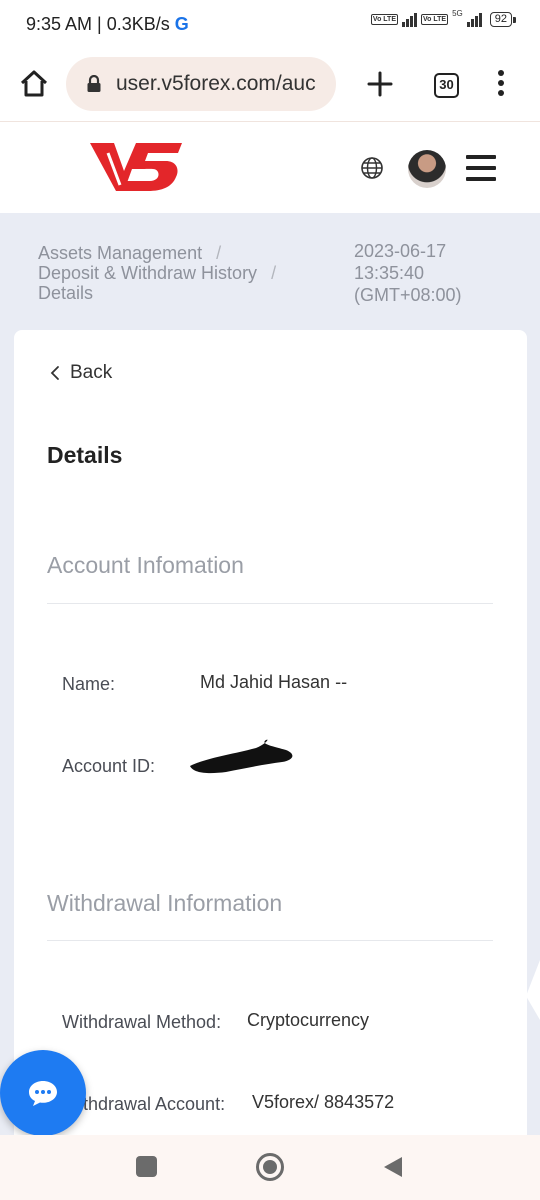 The width and height of the screenshot is (540, 1200). Describe the element at coordinates (408, 295) in the screenshot. I see `timestamp-timezone: (GMT+08:00)` at that location.